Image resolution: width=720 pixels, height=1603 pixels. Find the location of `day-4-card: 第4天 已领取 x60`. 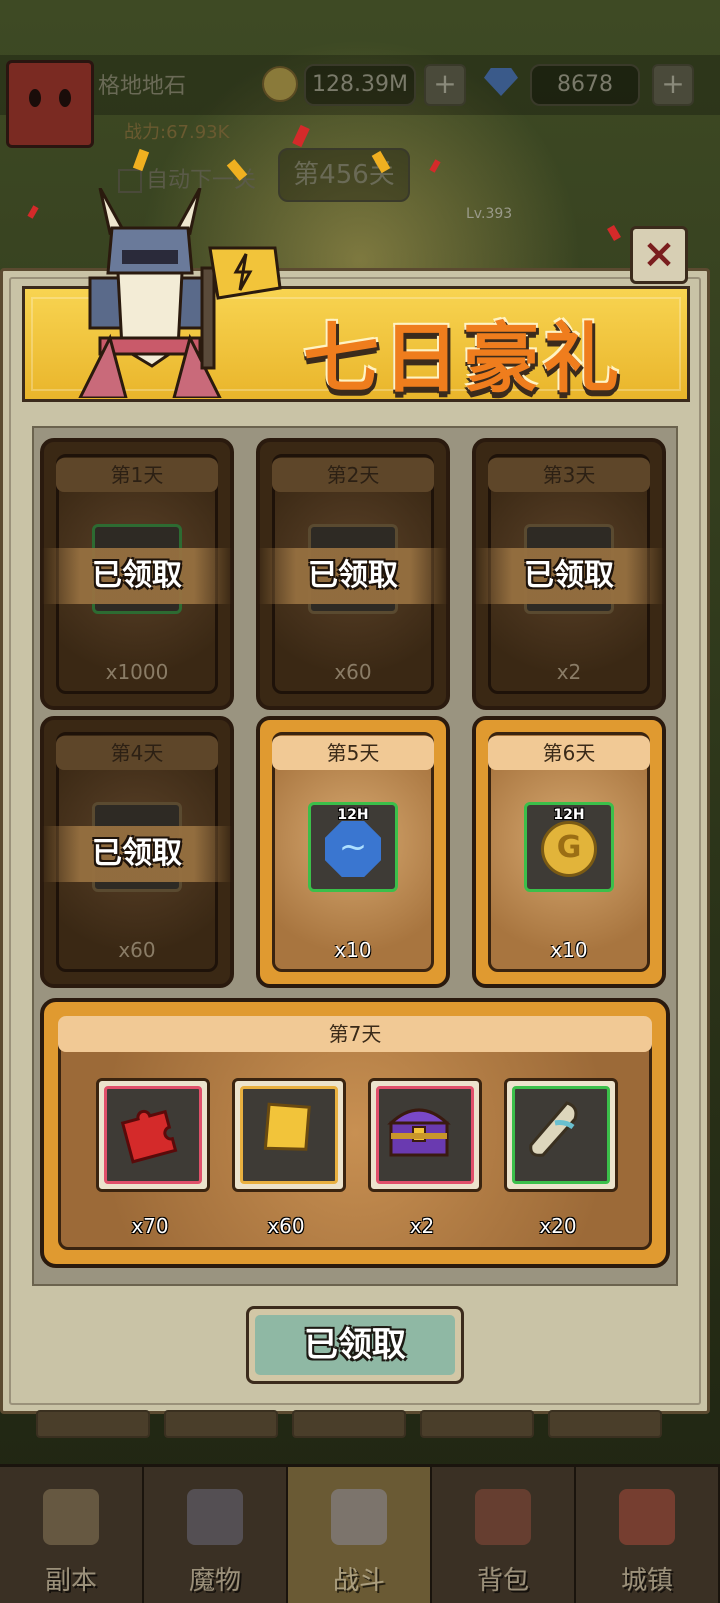

day-4-card: 第4天 已领取 x60 is located at coordinates (137, 852).